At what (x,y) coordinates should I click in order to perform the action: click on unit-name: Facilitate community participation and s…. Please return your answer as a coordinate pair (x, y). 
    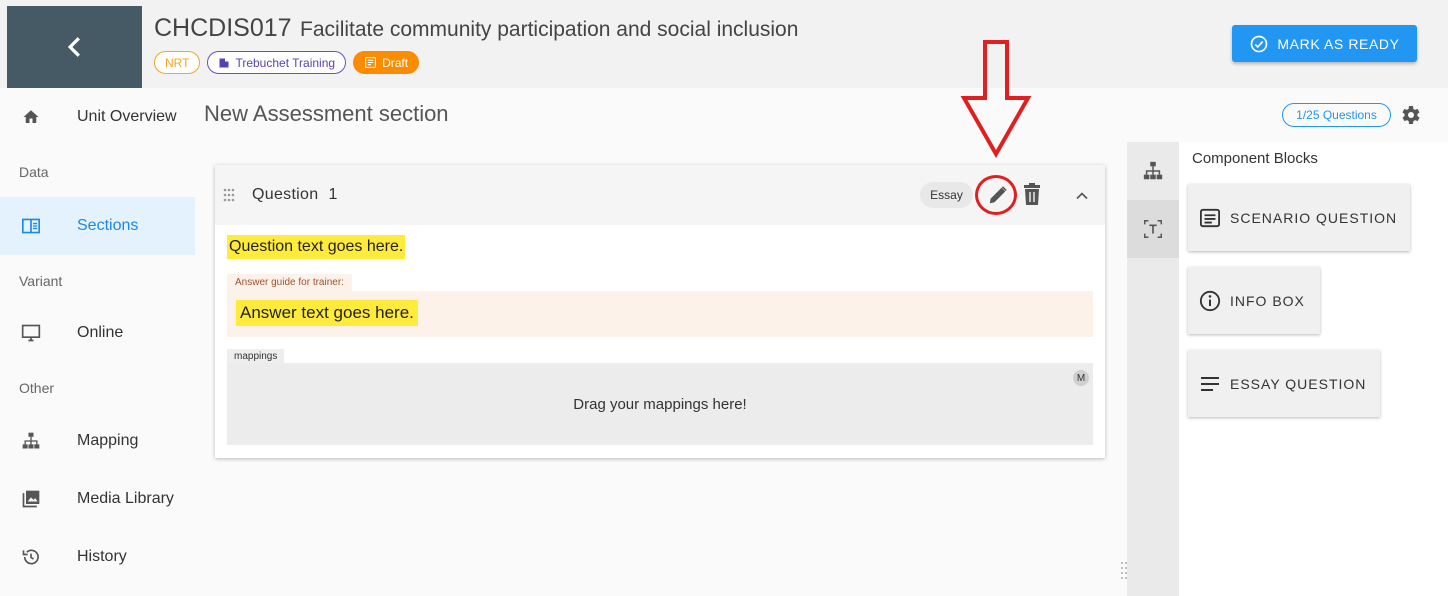
    Looking at the image, I should click on (549, 29).